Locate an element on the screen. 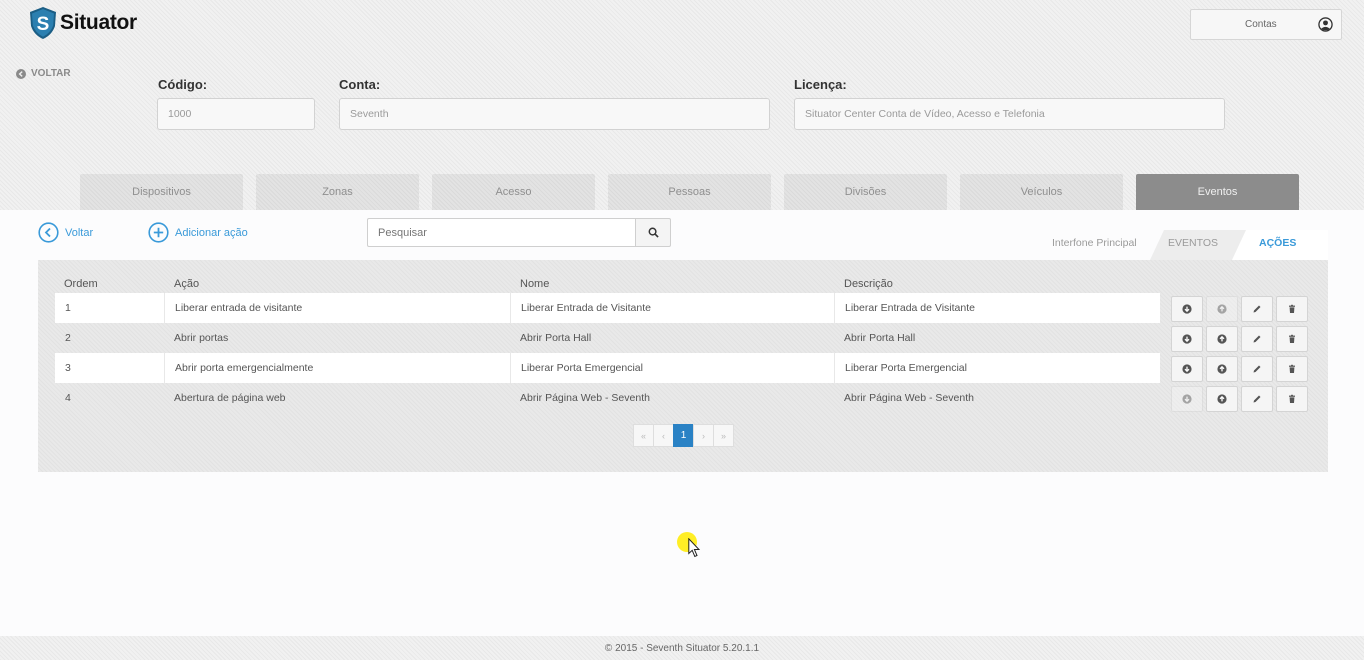  conta-field is located at coordinates (554, 114).